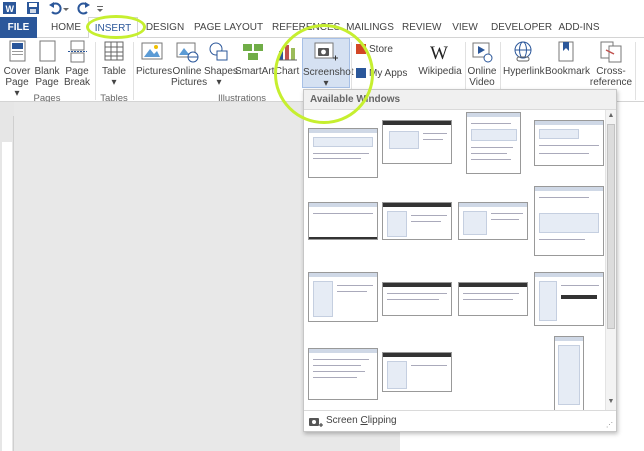 Image resolution: width=644 pixels, height=451 pixels. What do you see at coordinates (343, 153) in the screenshot?
I see `window-thumbnail-snipping-tool` at bounding box center [343, 153].